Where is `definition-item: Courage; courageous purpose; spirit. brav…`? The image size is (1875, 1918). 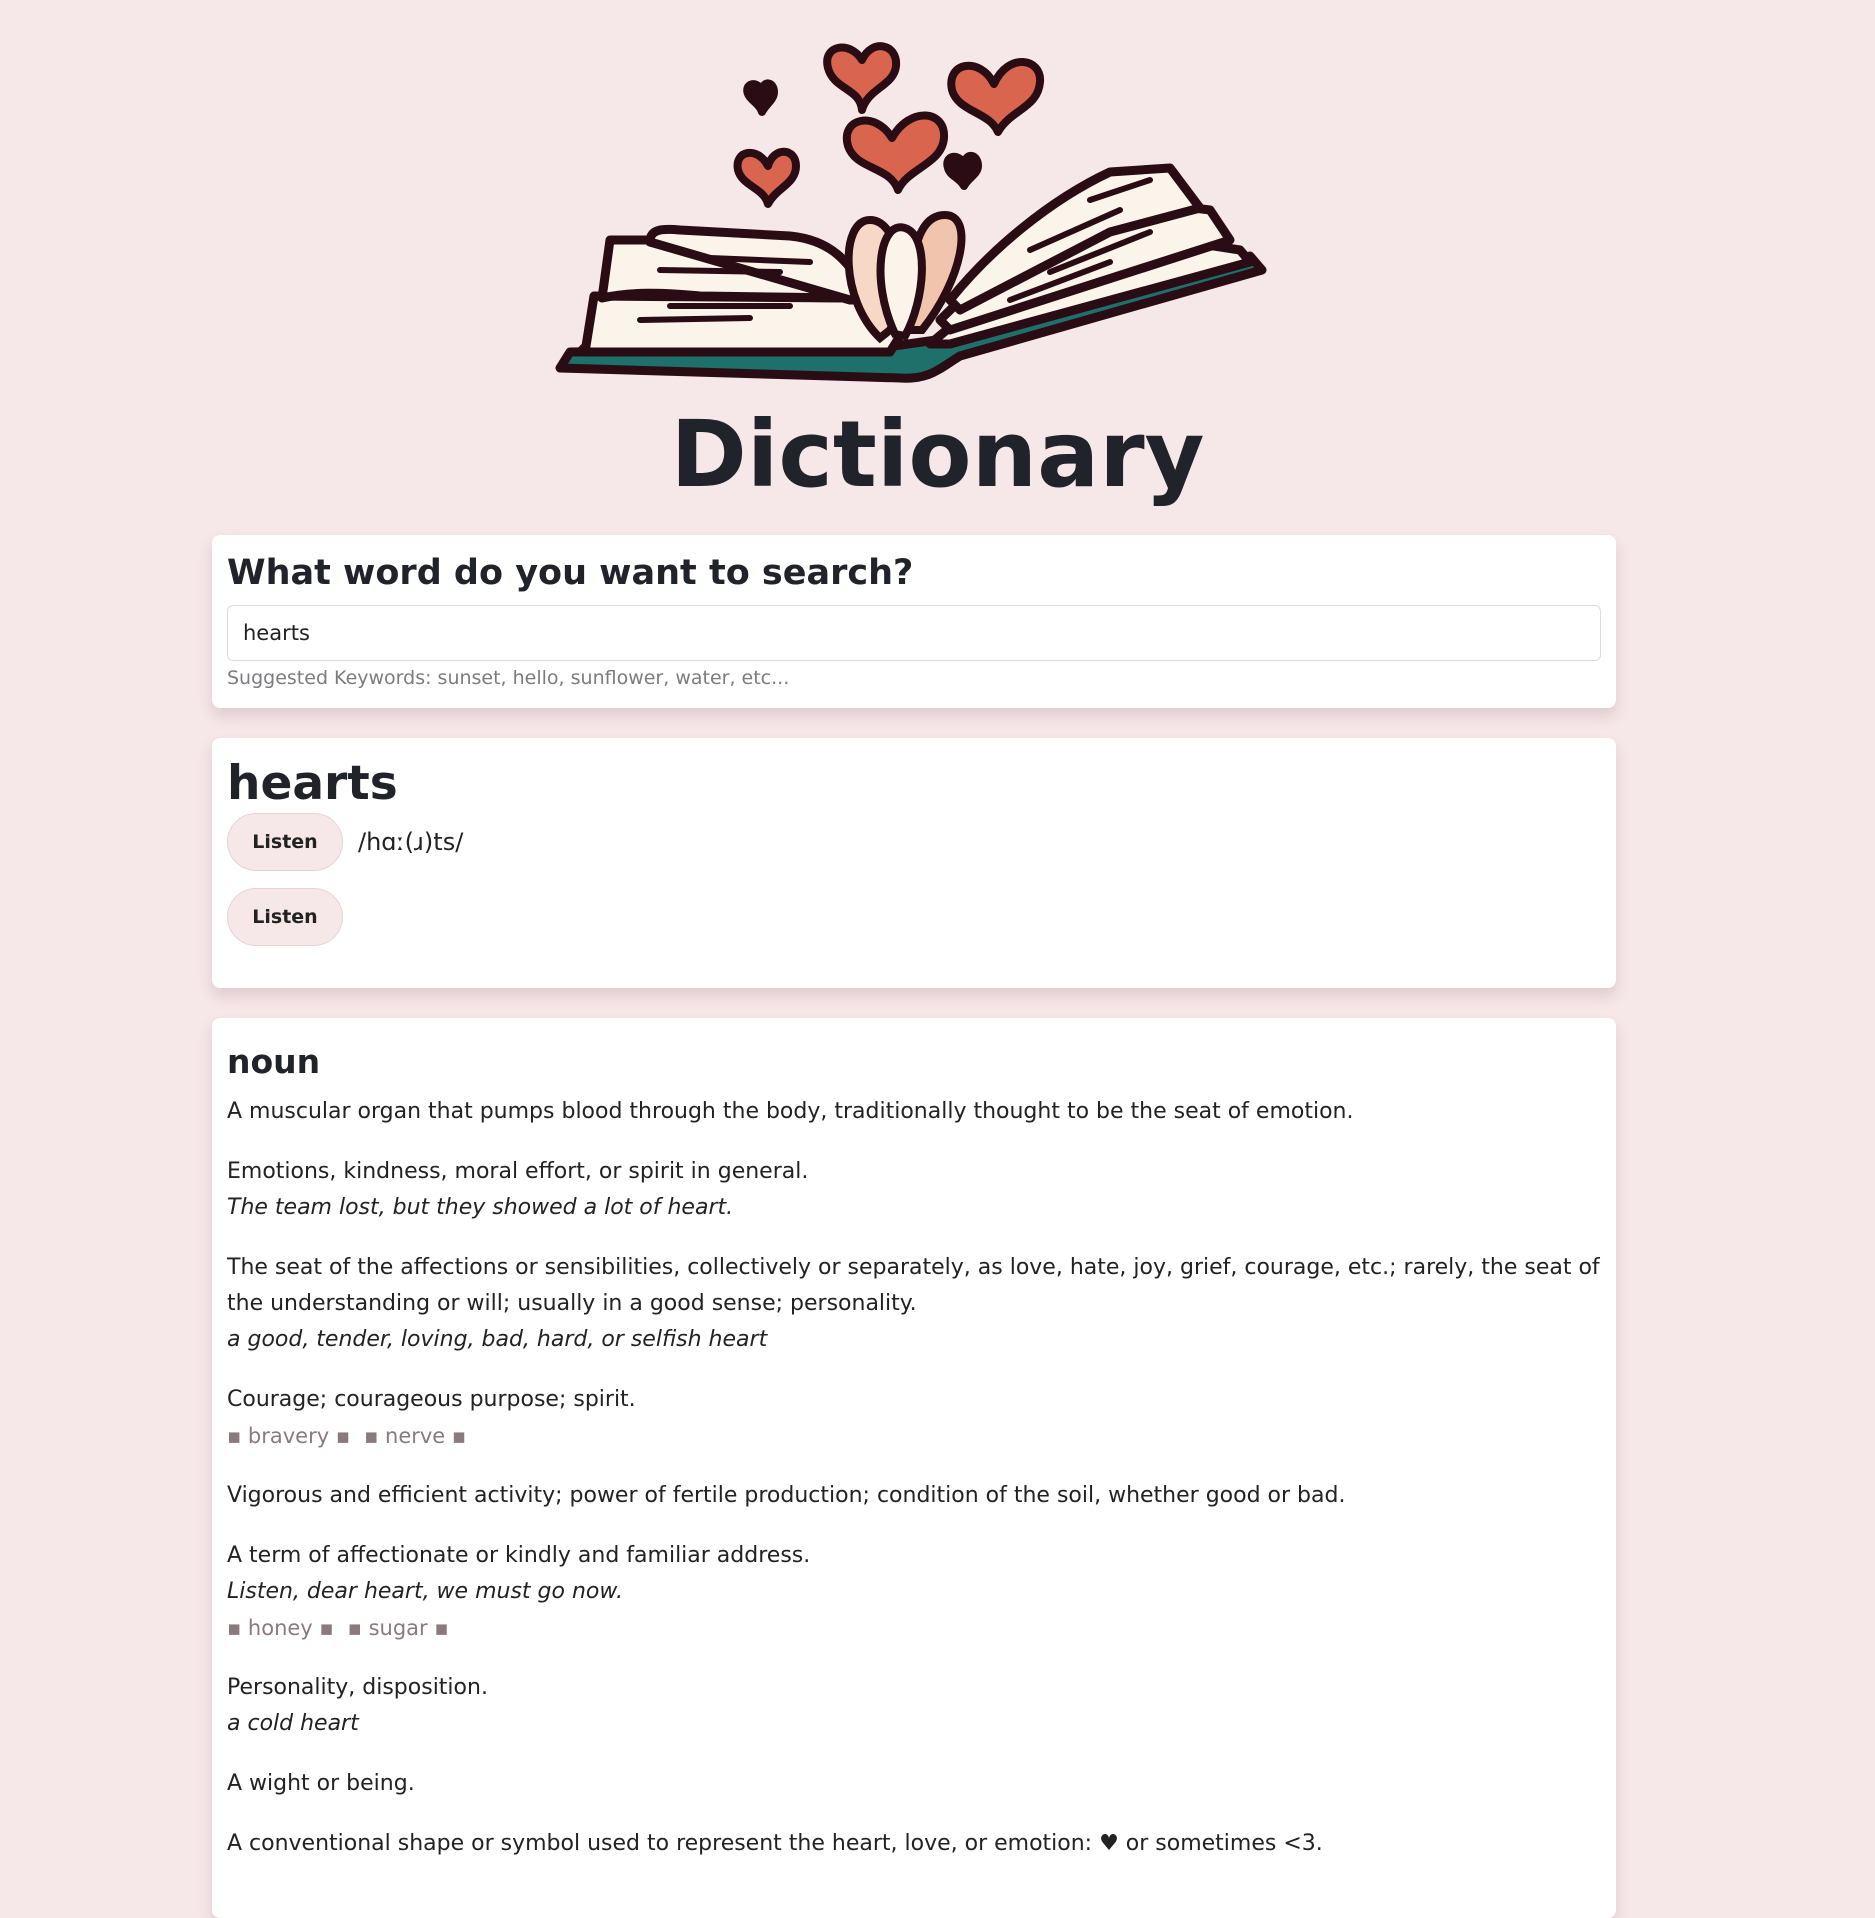 definition-item: Courage; courageous purpose; spirit. brav… is located at coordinates (914, 1418).